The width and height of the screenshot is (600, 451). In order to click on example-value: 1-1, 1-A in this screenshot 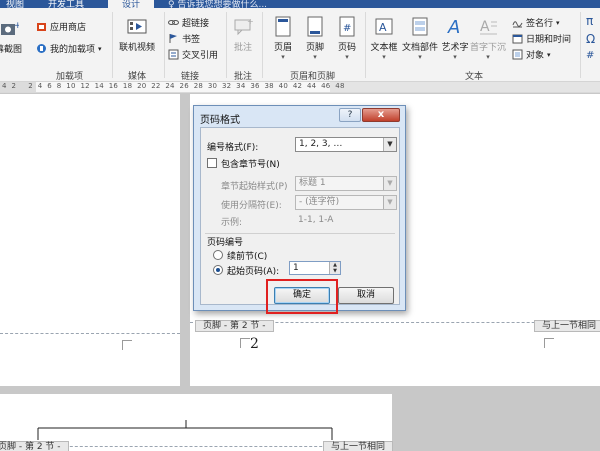, I will do `click(316, 220)`.